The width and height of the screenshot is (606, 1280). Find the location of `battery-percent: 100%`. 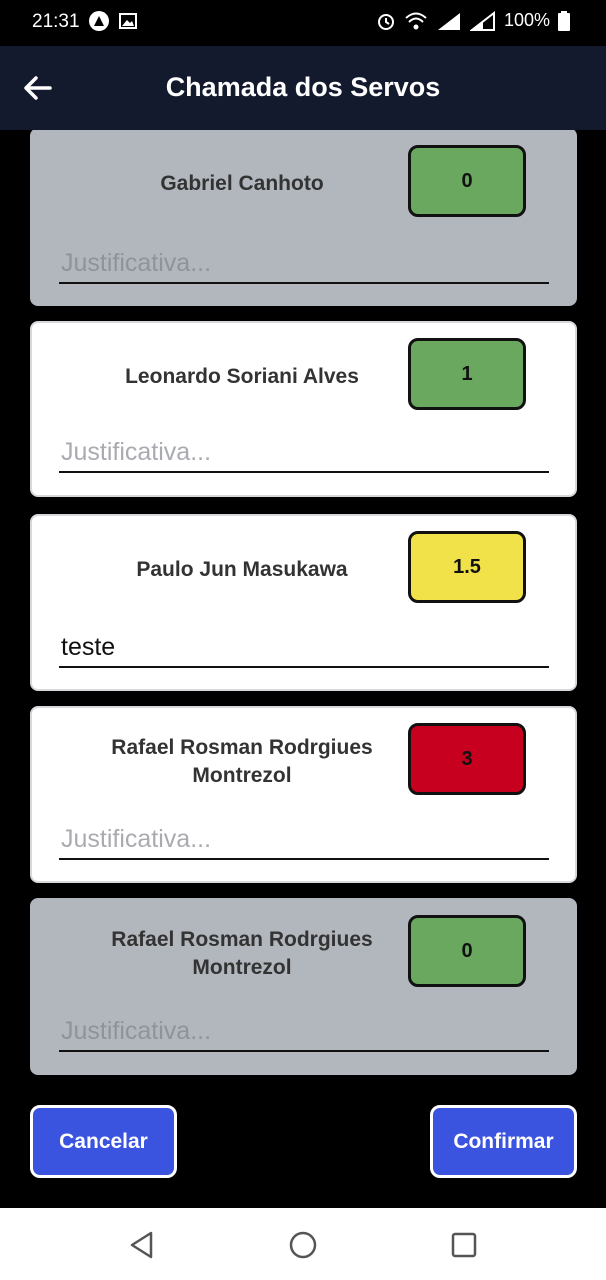

battery-percent: 100% is located at coordinates (526, 20).